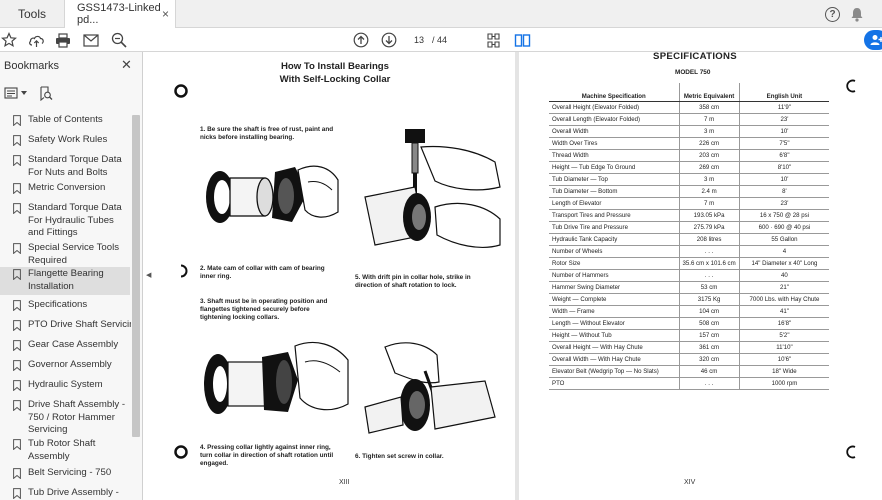 This screenshot has width=882, height=500. Describe the element at coordinates (614, 179) in the screenshot. I see `table-cell: Tub Diameter — Top` at that location.